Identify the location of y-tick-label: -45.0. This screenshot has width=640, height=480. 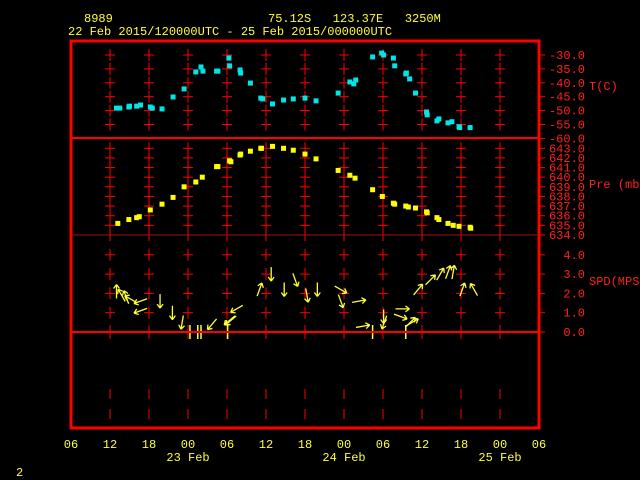
(567, 98).